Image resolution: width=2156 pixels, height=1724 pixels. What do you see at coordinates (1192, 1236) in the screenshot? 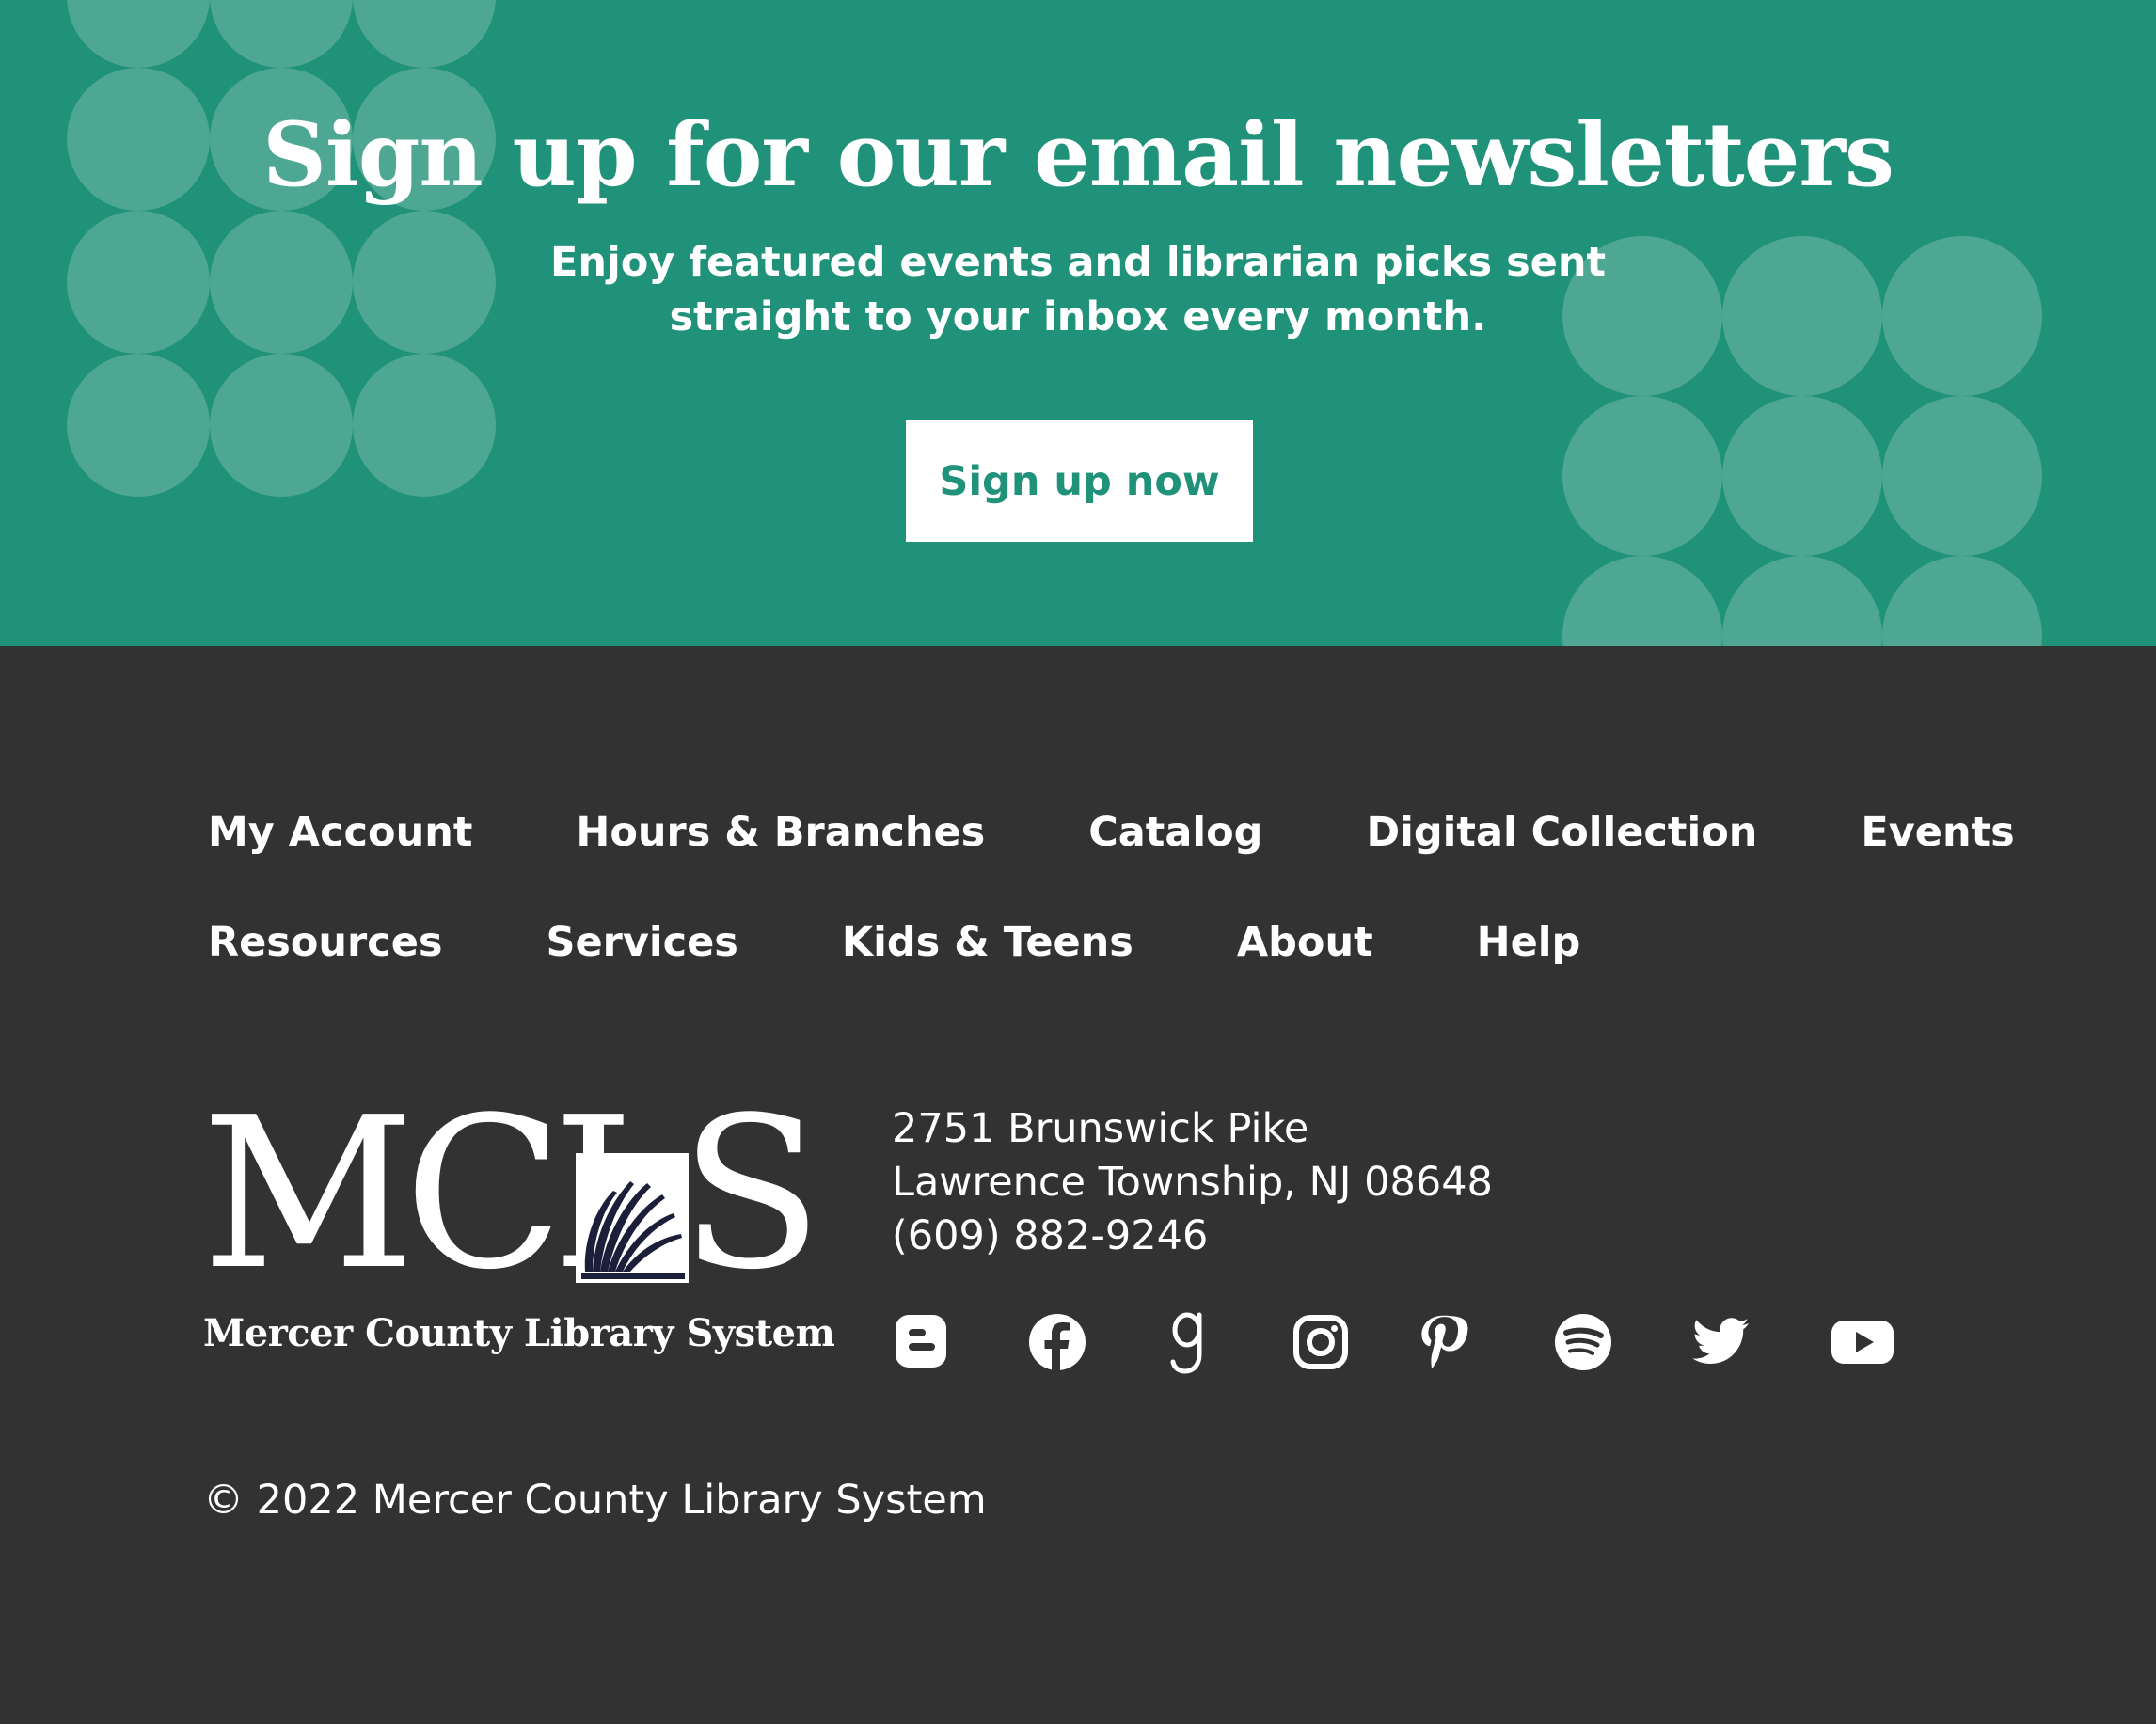
I see `address-phone: (609) 882-9246` at bounding box center [1192, 1236].